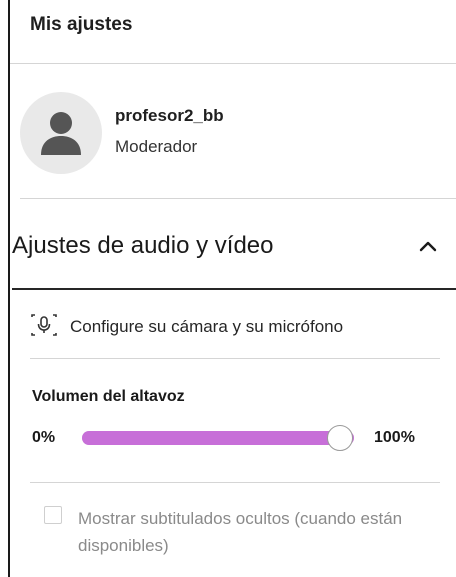 Image resolution: width=456 pixels, height=577 pixels. Describe the element at coordinates (169, 115) in the screenshot. I see `username: profesor2_bb` at that location.